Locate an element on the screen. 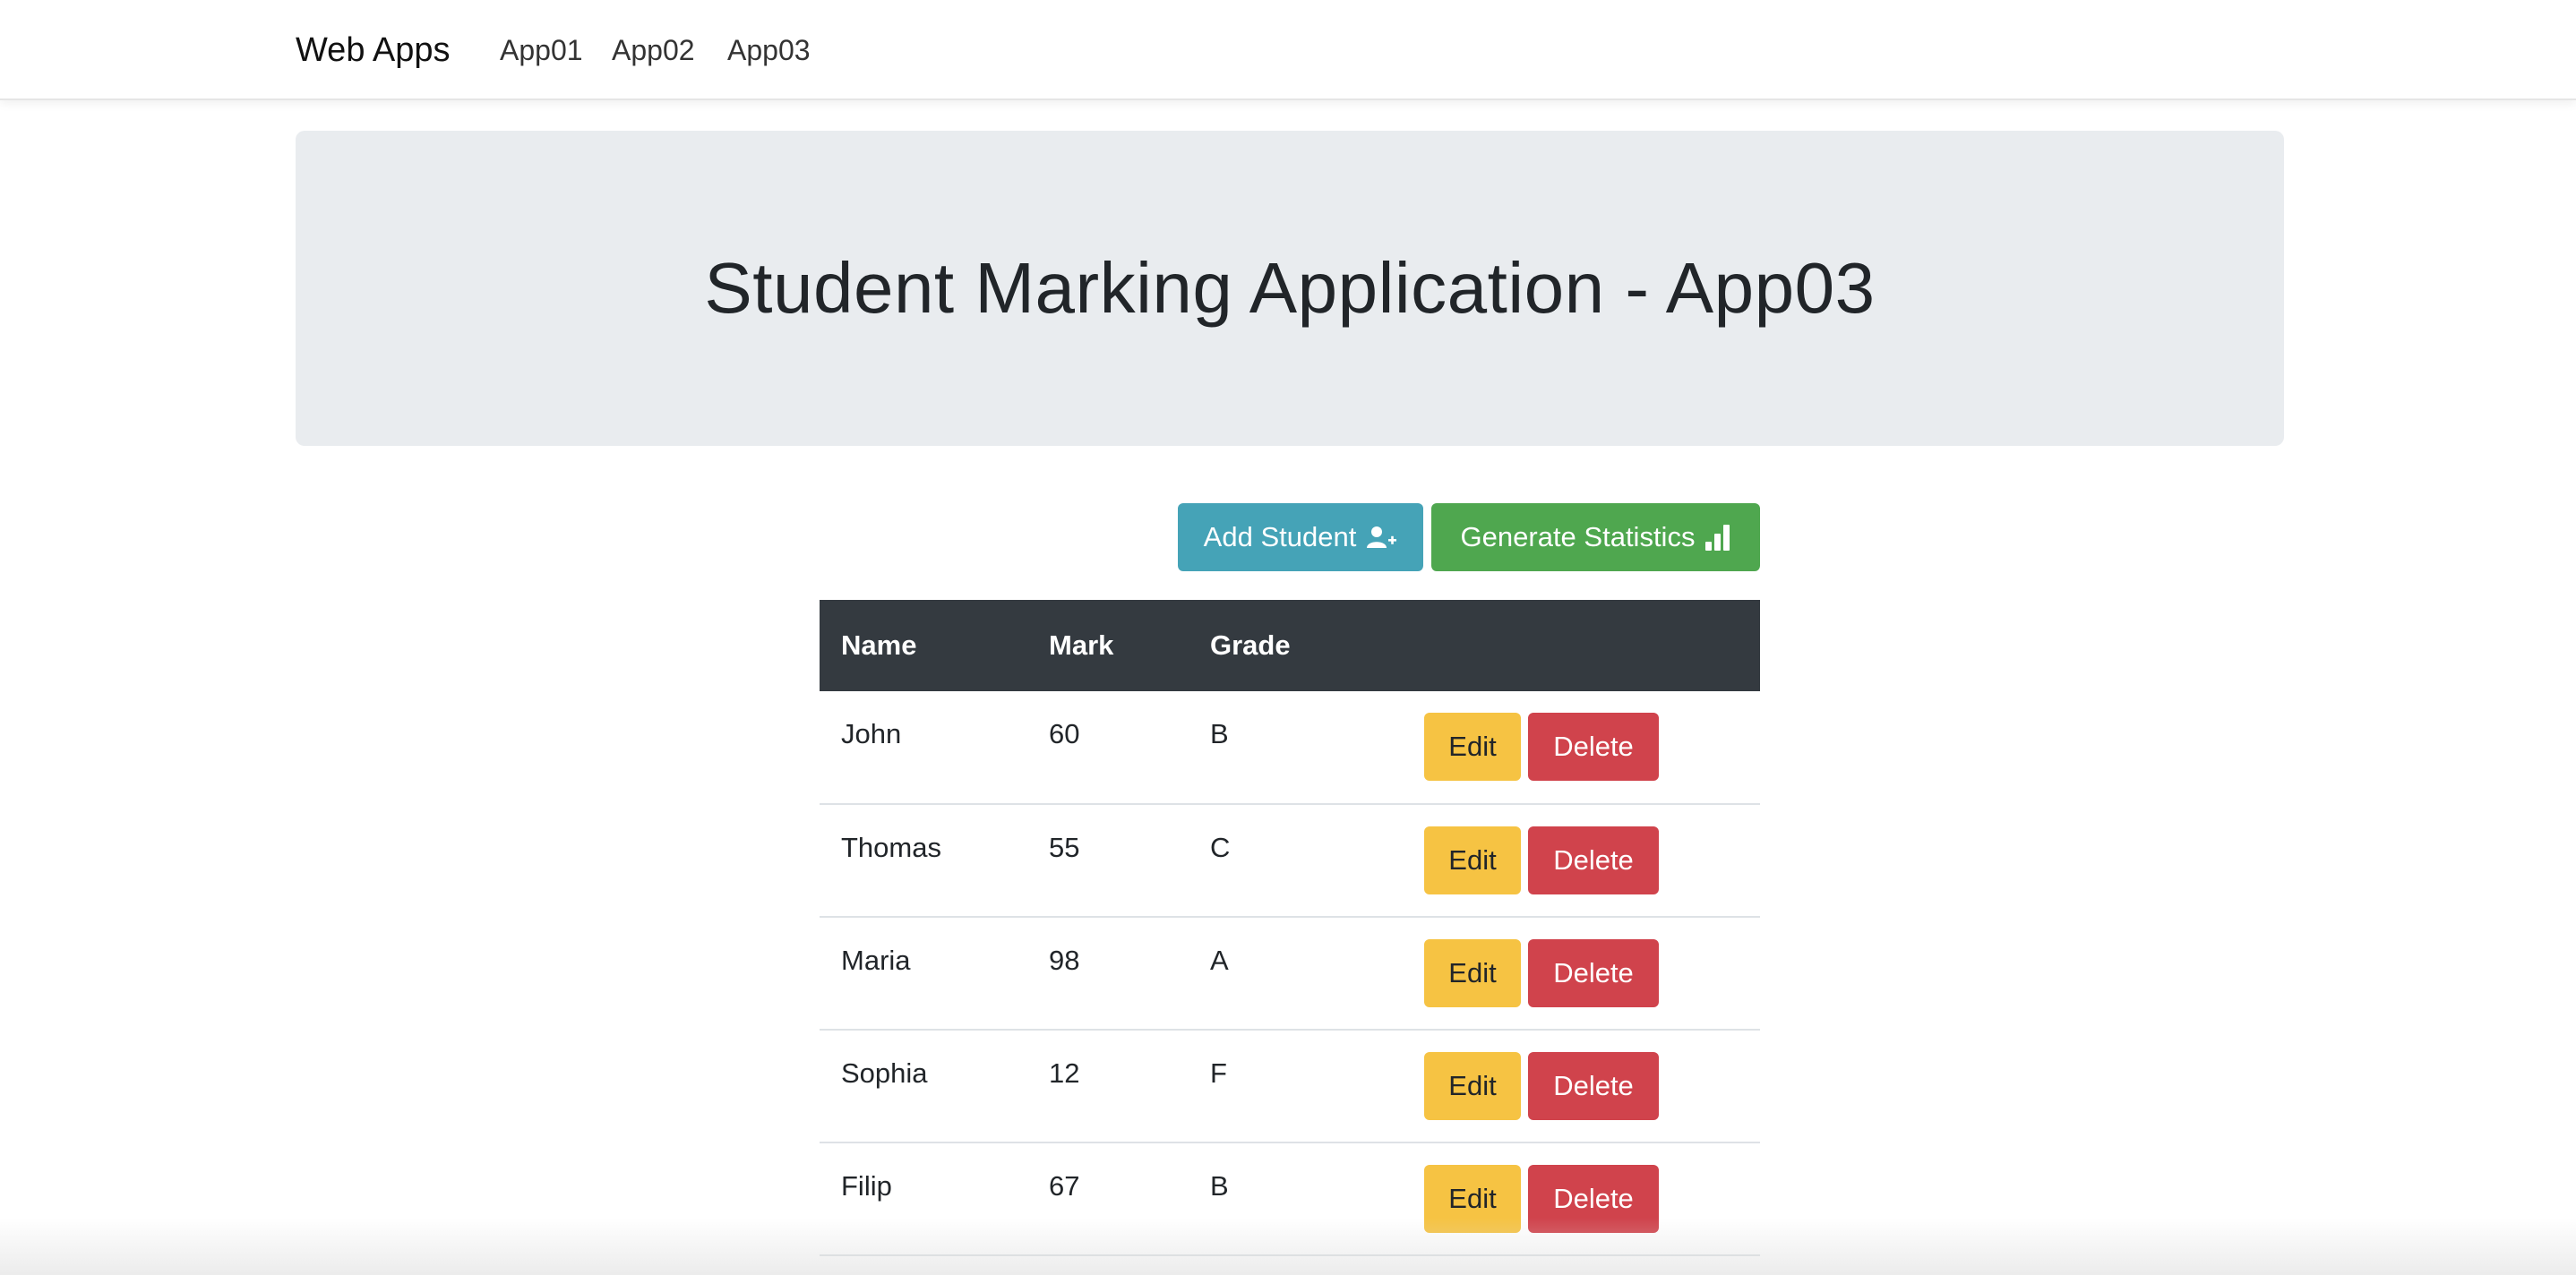 This screenshot has width=2576, height=1275. student-grade: F is located at coordinates (1218, 1073).